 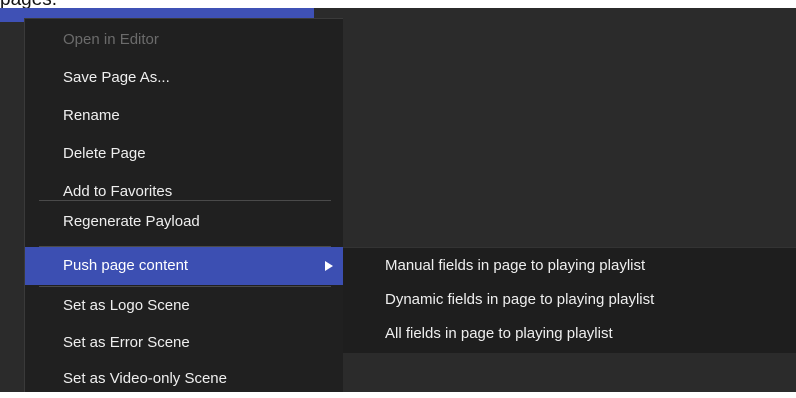 I want to click on menu-item-set-as-video-only-scene: Set as Video-only Scene, so click(x=184, y=379).